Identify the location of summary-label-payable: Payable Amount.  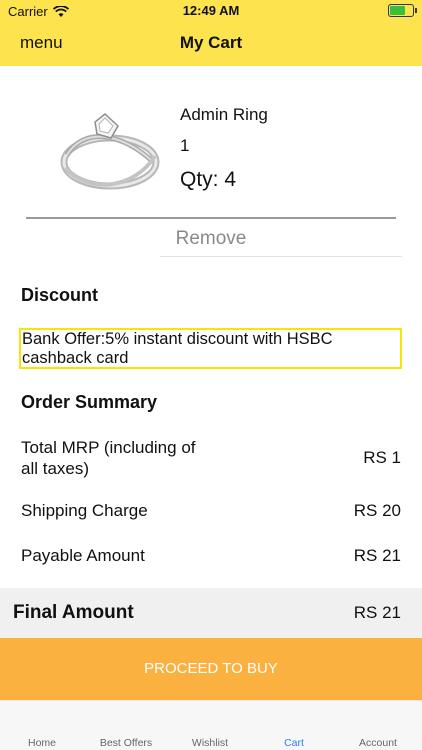
(83, 555).